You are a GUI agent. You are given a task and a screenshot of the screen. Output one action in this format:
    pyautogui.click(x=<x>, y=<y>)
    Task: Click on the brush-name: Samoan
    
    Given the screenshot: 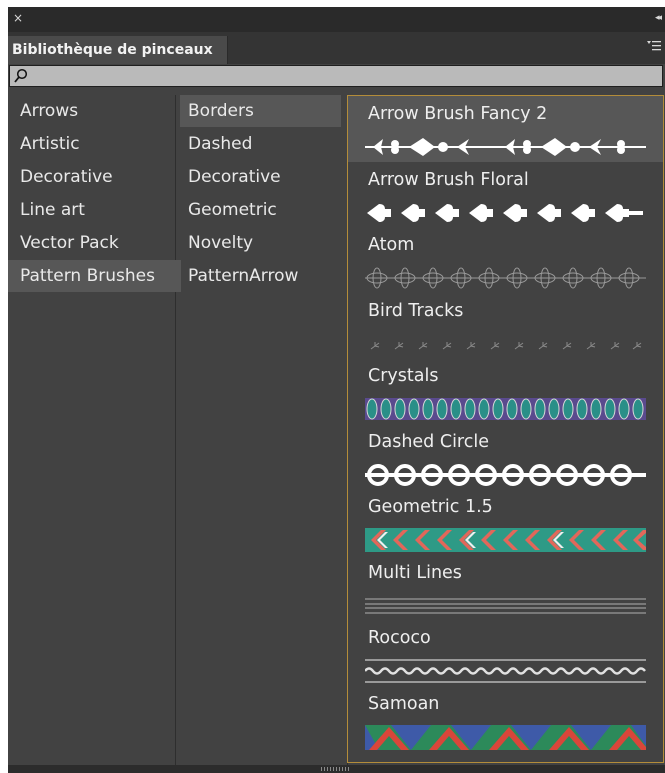 What is the action you would take?
    pyautogui.click(x=404, y=703)
    